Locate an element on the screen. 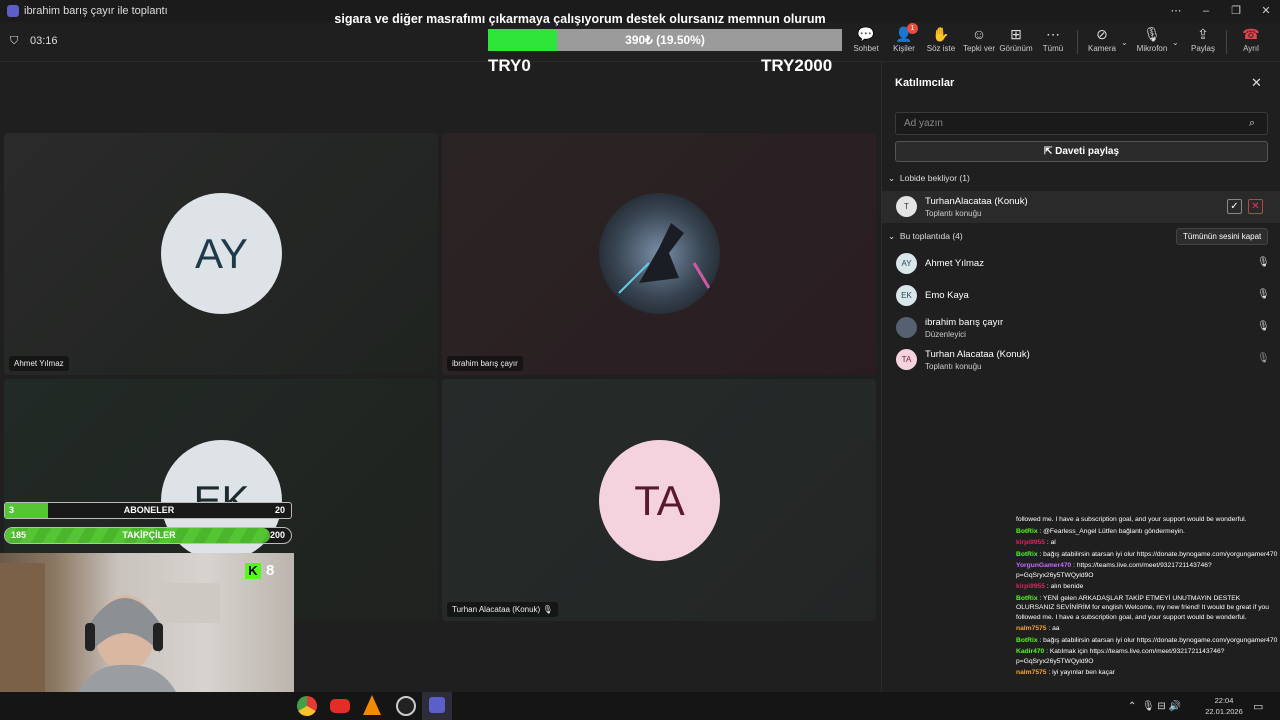  chat-message: kirpi9955 : alın benide is located at coordinates (1148, 587).